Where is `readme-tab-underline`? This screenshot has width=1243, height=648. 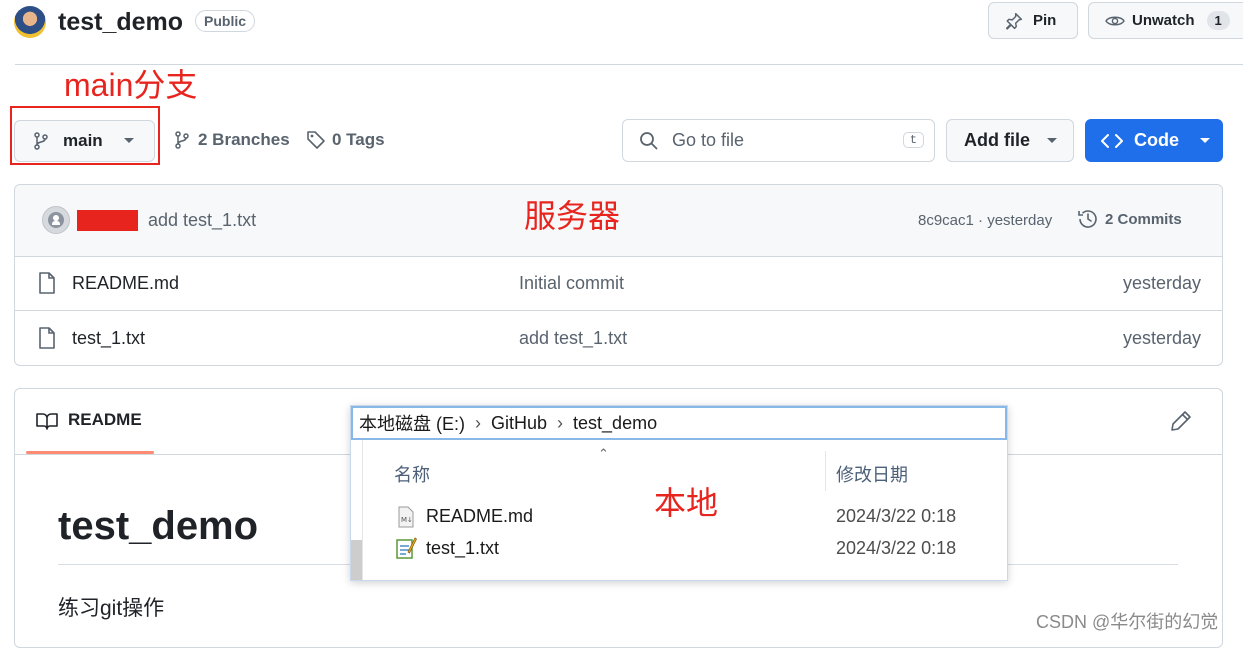 readme-tab-underline is located at coordinates (90, 452).